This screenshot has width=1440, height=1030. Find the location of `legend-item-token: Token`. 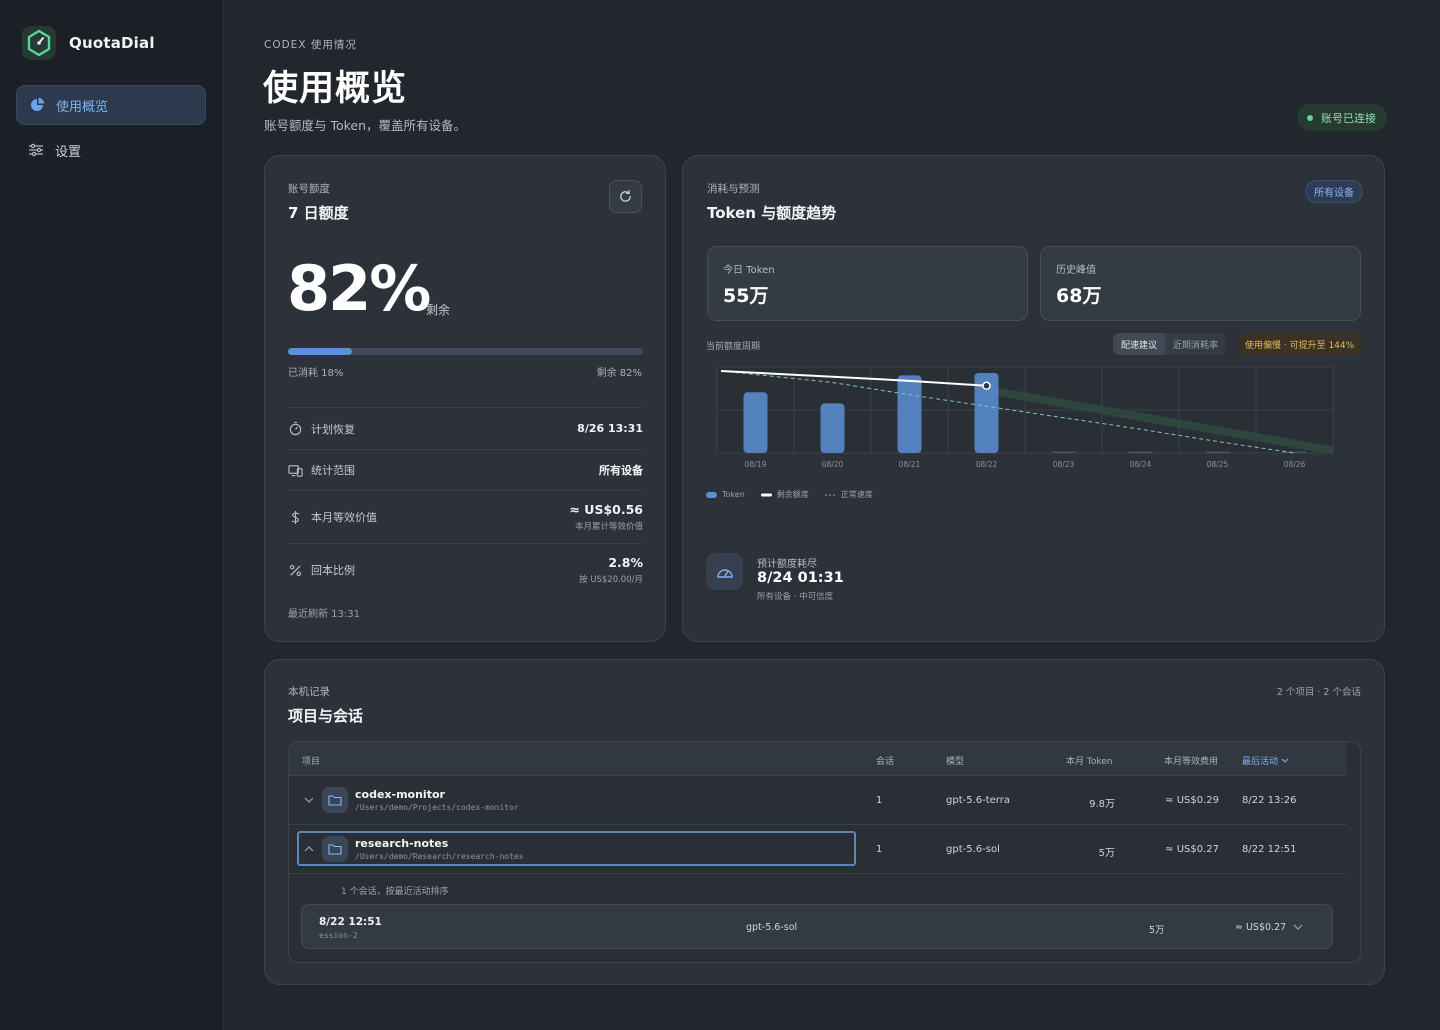

legend-item-token: Token is located at coordinates (725, 494).